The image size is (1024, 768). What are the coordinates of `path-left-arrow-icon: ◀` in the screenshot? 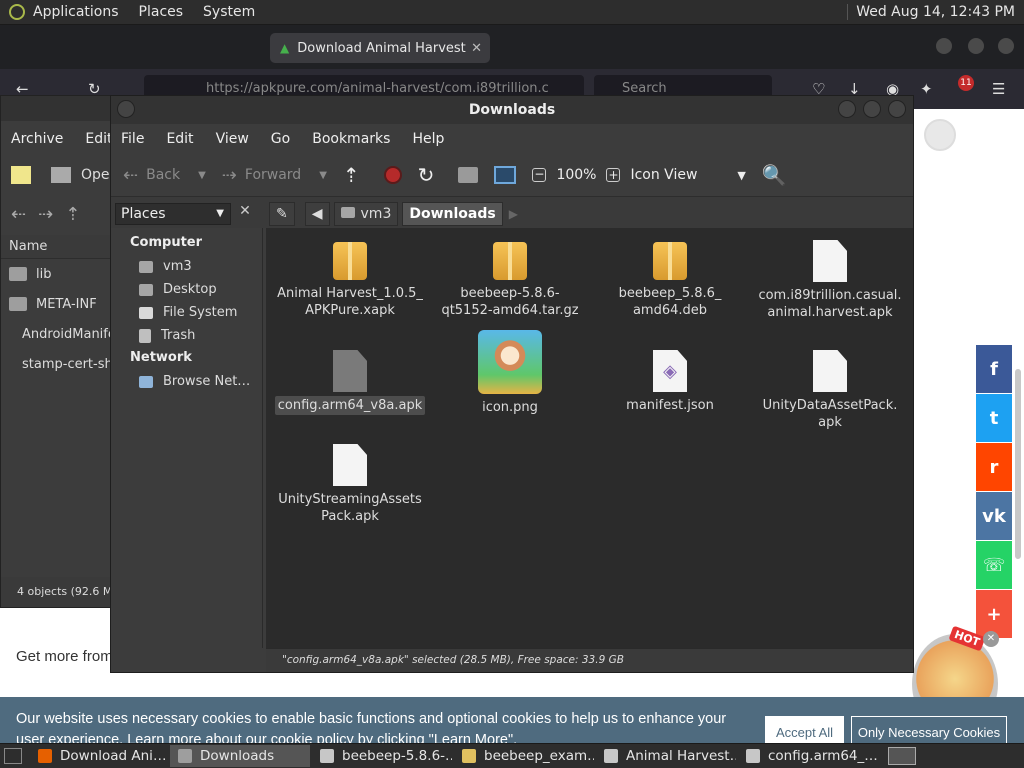 It's located at (317, 214).